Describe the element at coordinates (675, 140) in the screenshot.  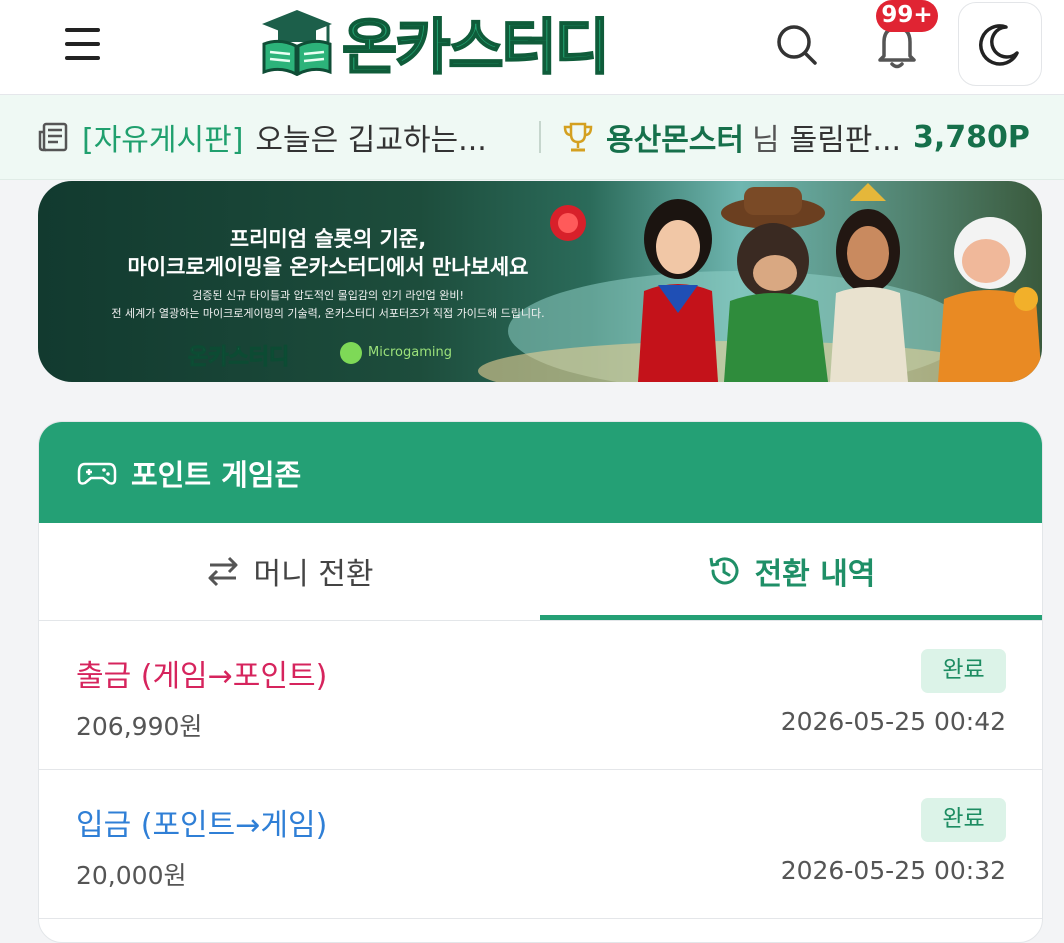
I see `winner-username: 용산몬스터` at that location.